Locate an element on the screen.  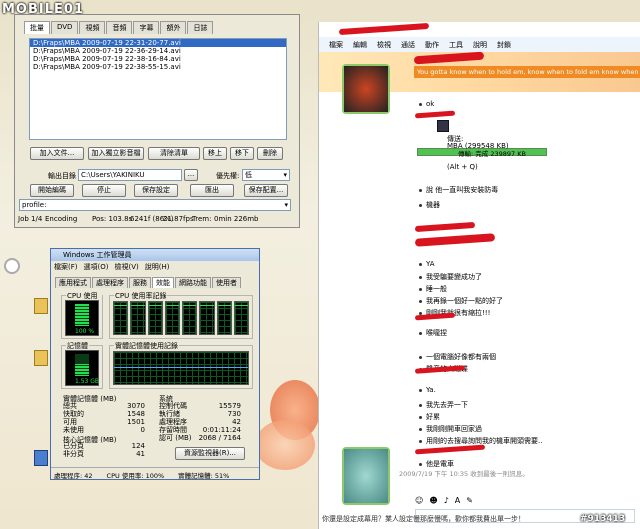
encoder-tab: 批量 is located at coordinates (37, 27).